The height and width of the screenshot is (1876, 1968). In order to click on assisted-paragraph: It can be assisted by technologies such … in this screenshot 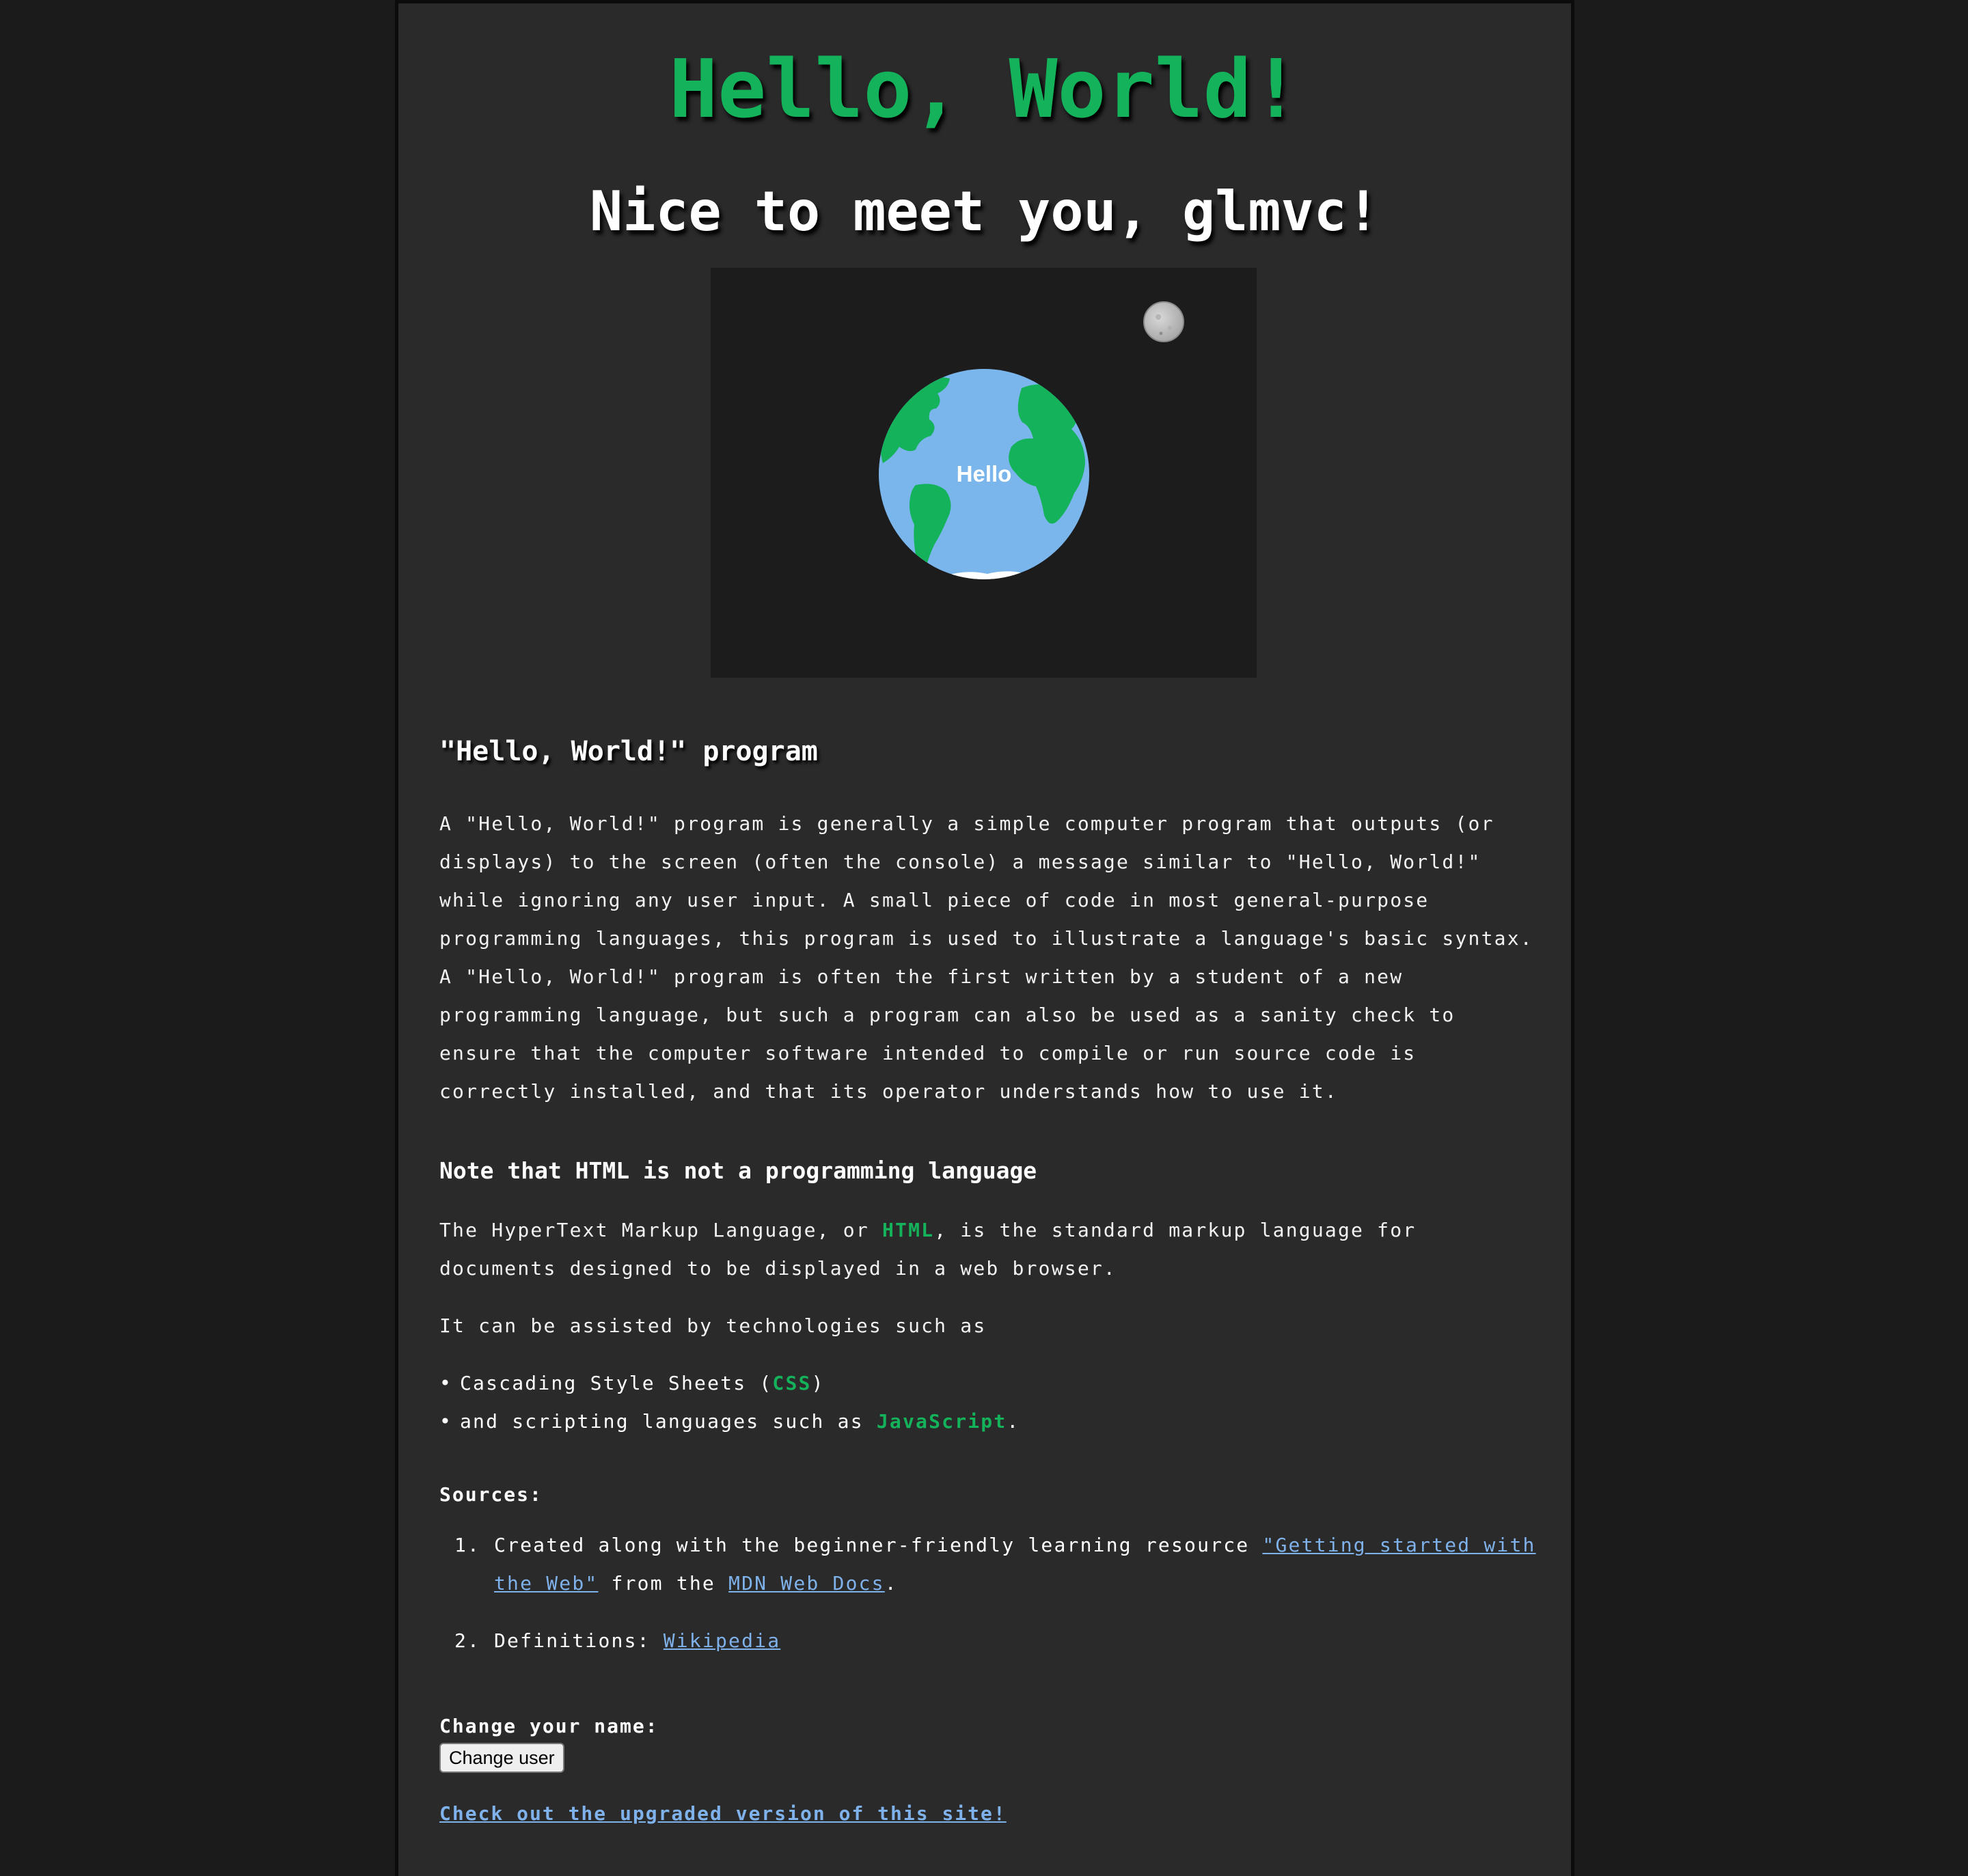, I will do `click(713, 1326)`.